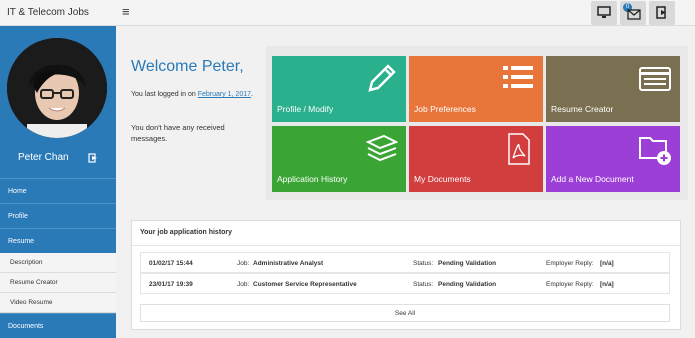  I want to click on mail-icon, so click(634, 14).